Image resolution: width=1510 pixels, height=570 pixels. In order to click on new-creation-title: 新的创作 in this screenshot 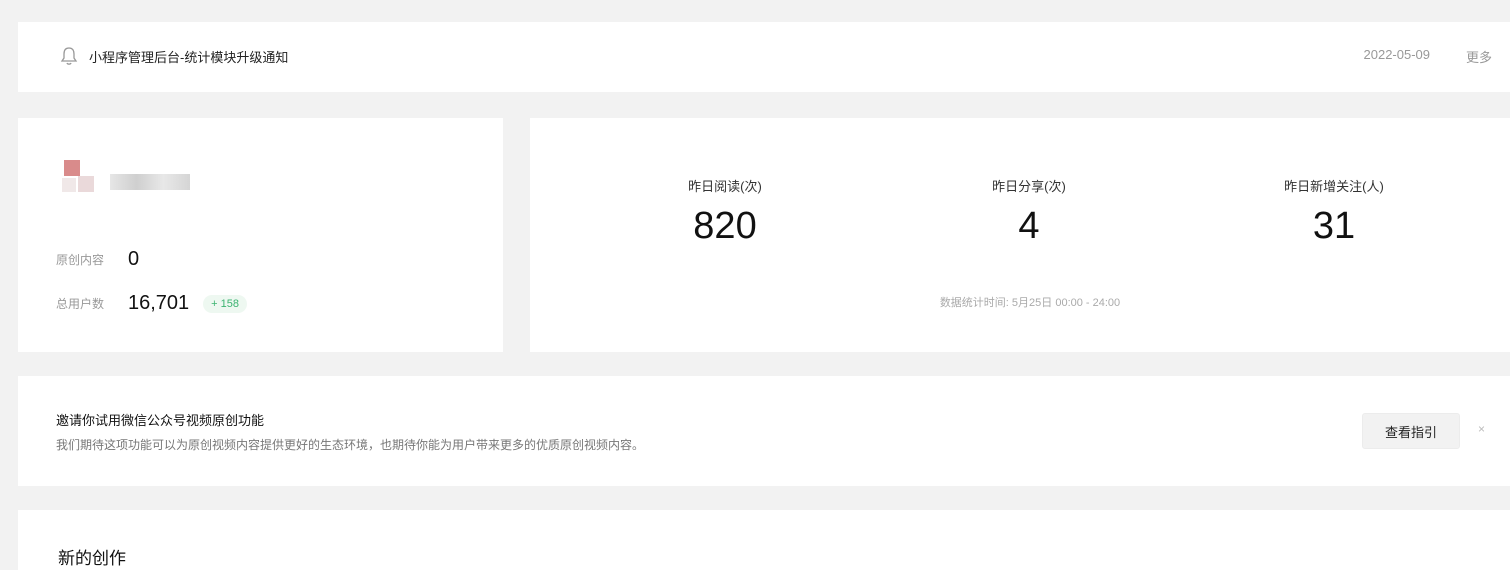, I will do `click(92, 558)`.